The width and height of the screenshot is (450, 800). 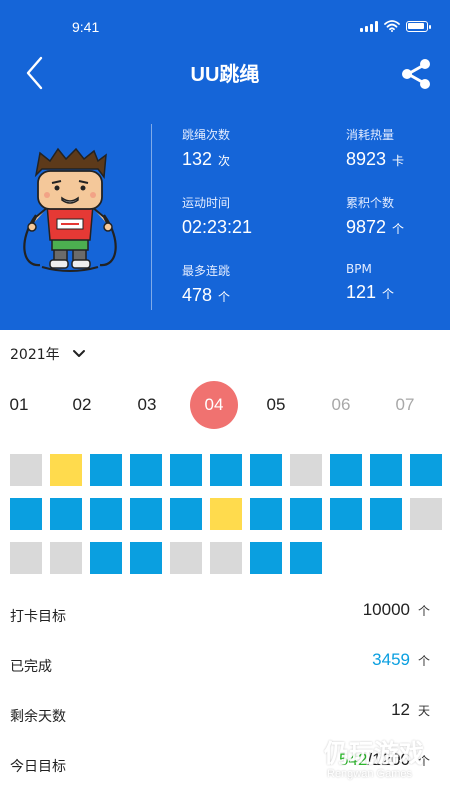 What do you see at coordinates (35, 355) in the screenshot?
I see `year-label: 2021年` at bounding box center [35, 355].